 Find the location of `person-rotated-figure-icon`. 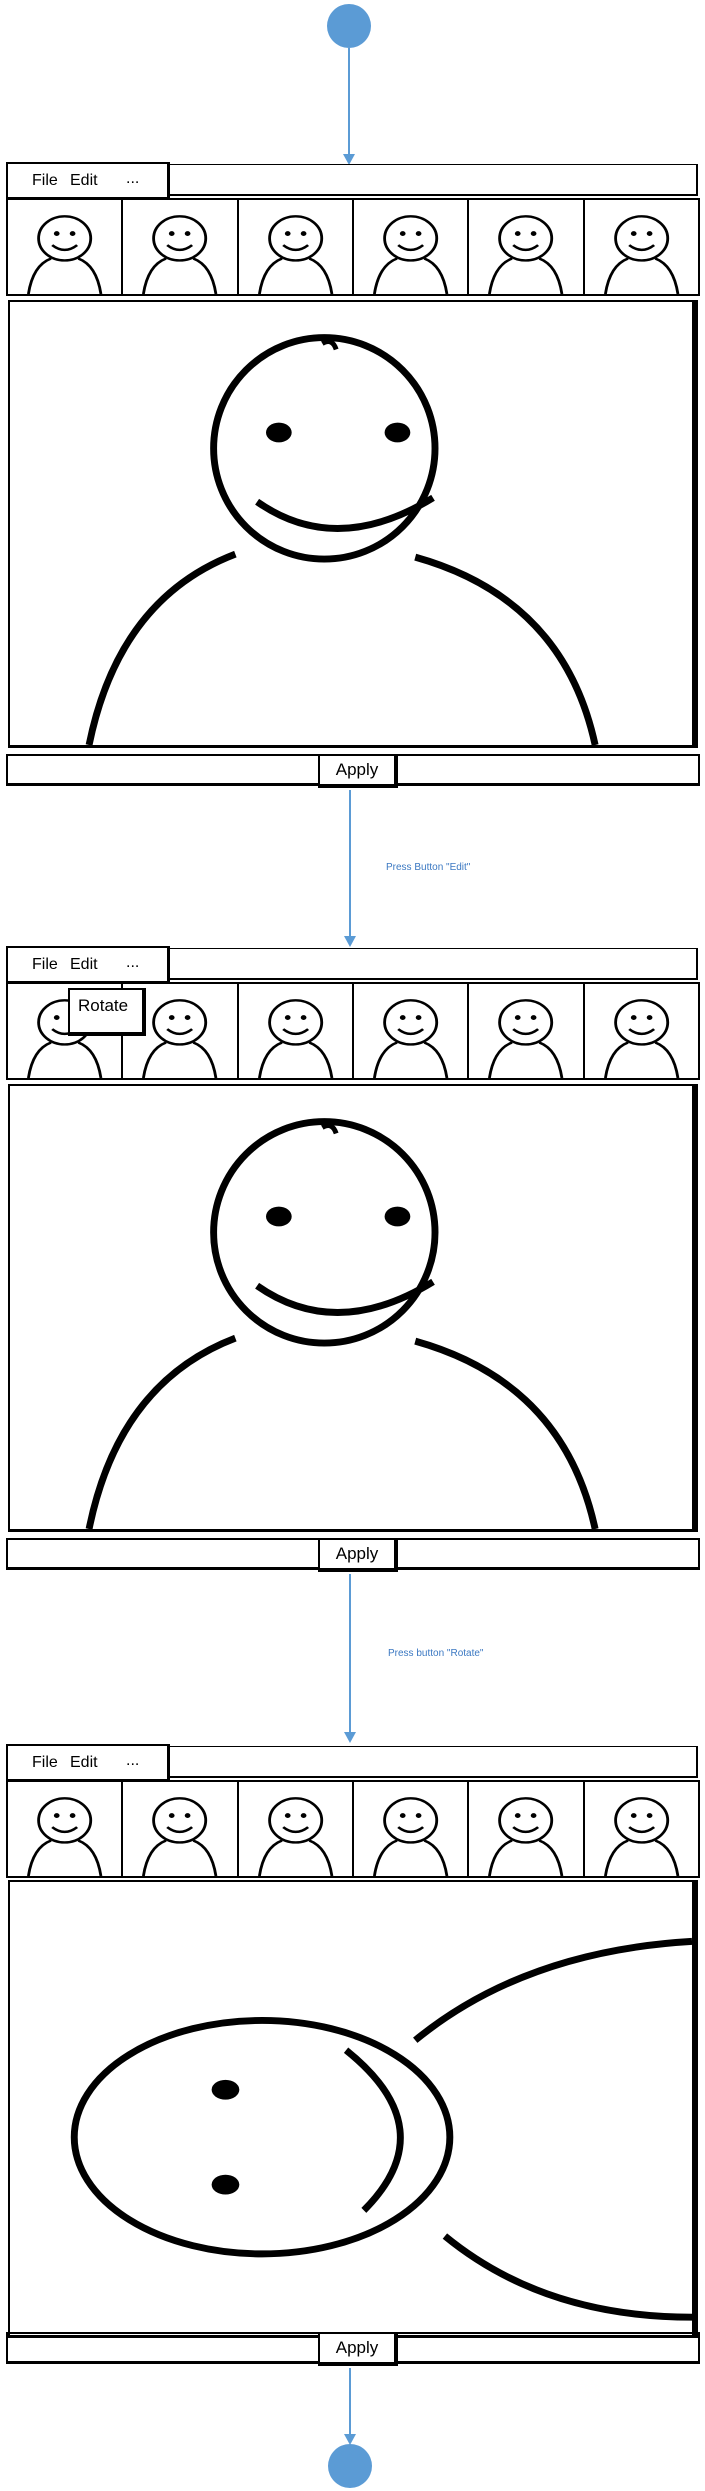

person-rotated-figure-icon is located at coordinates (381, 2129).